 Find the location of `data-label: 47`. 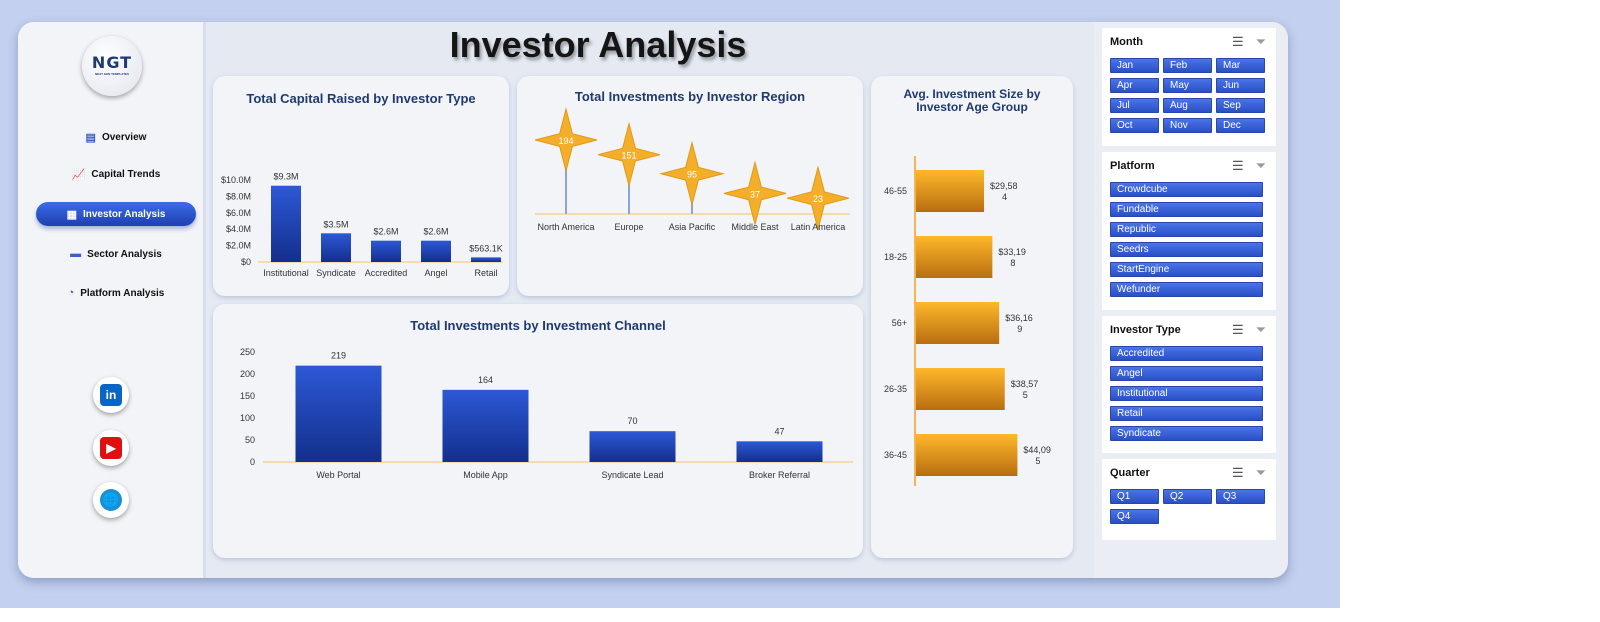

data-label: 47 is located at coordinates (779, 431).